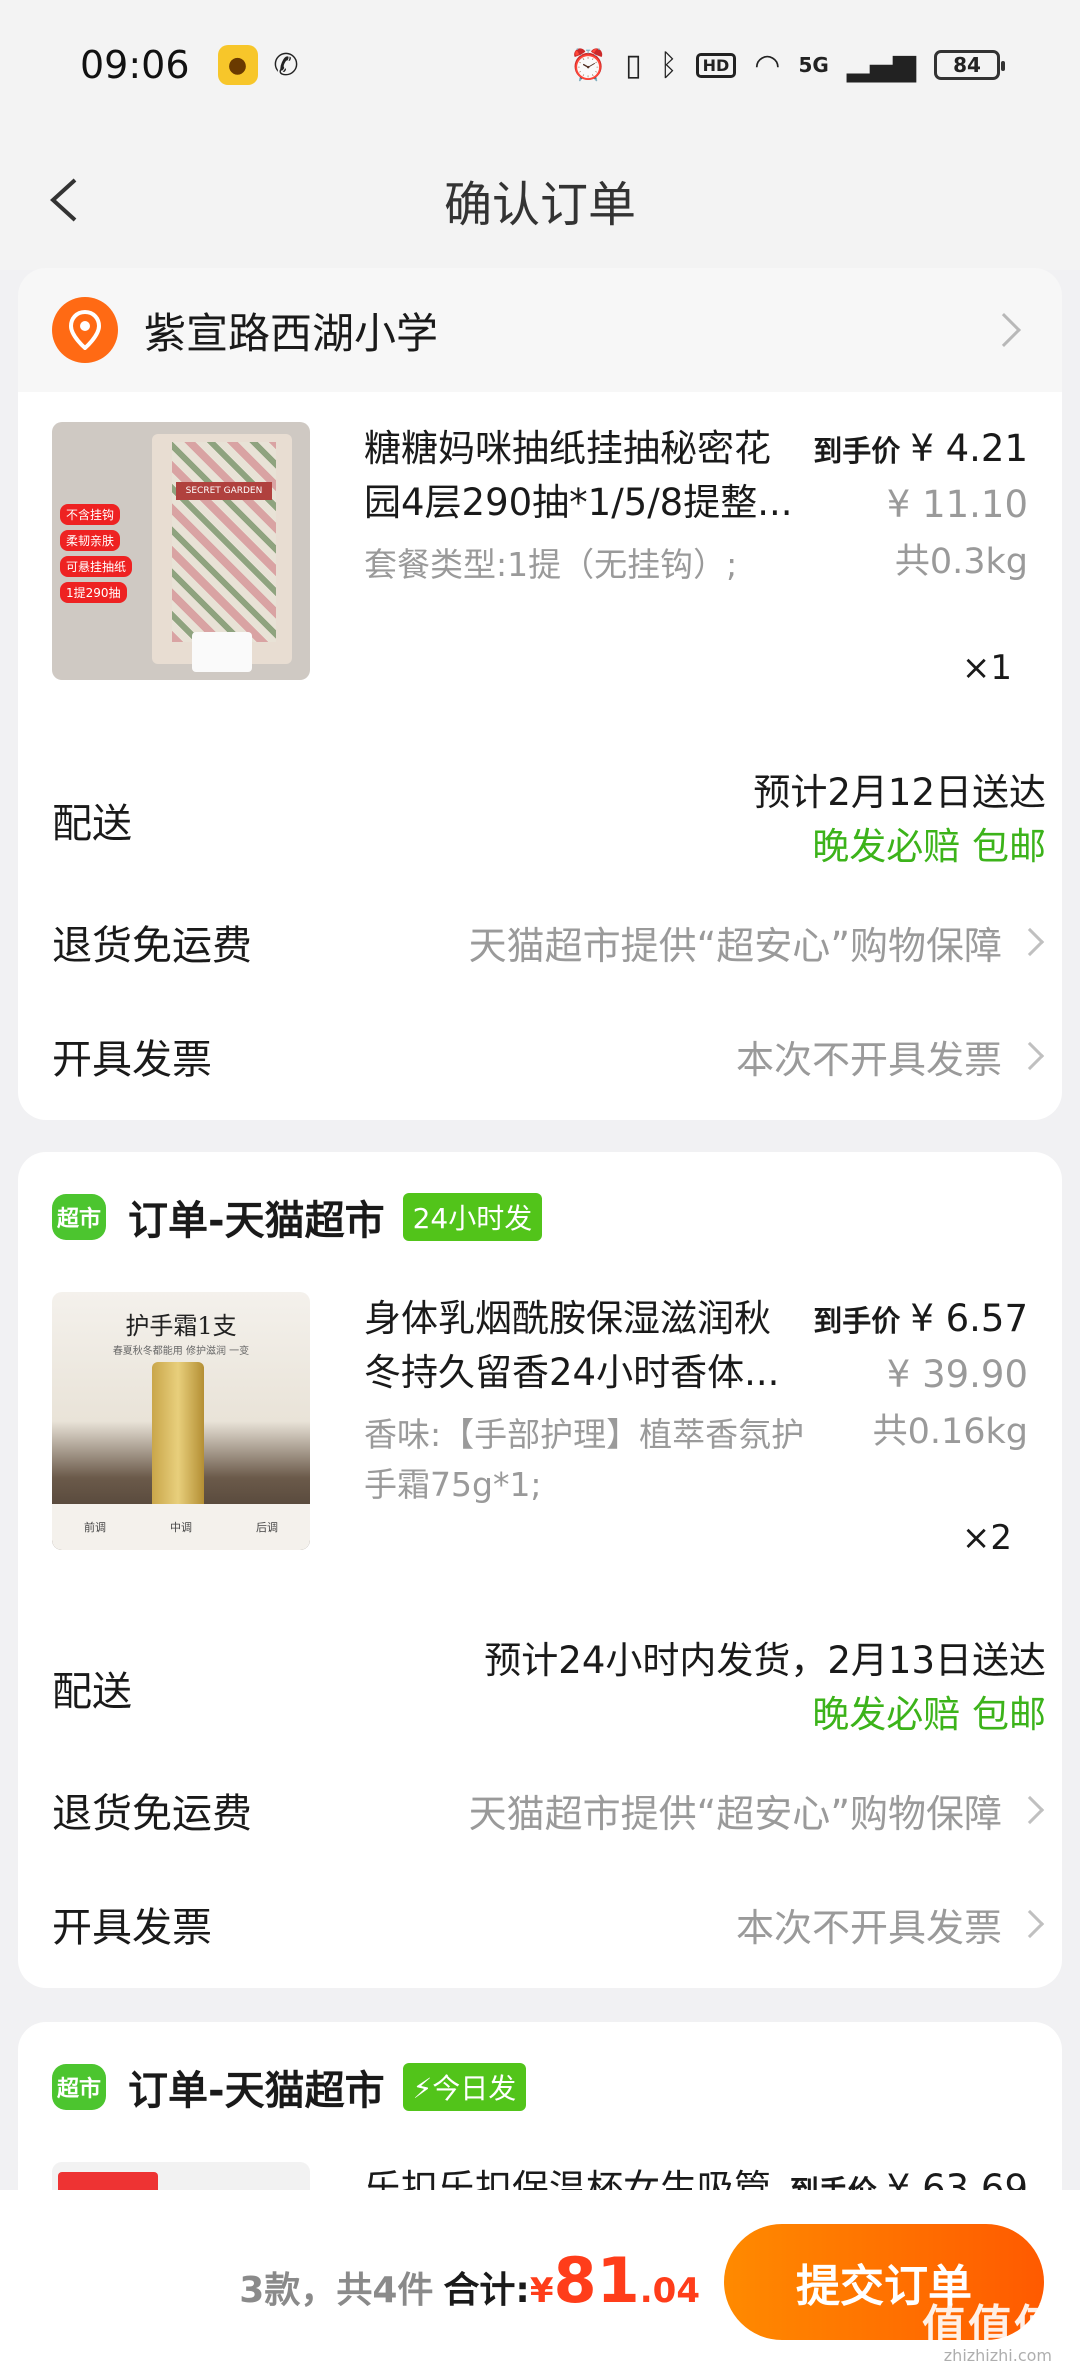 The height and width of the screenshot is (2376, 1080). What do you see at coordinates (181, 1527) in the screenshot?
I see `thumb-note: 中调` at bounding box center [181, 1527].